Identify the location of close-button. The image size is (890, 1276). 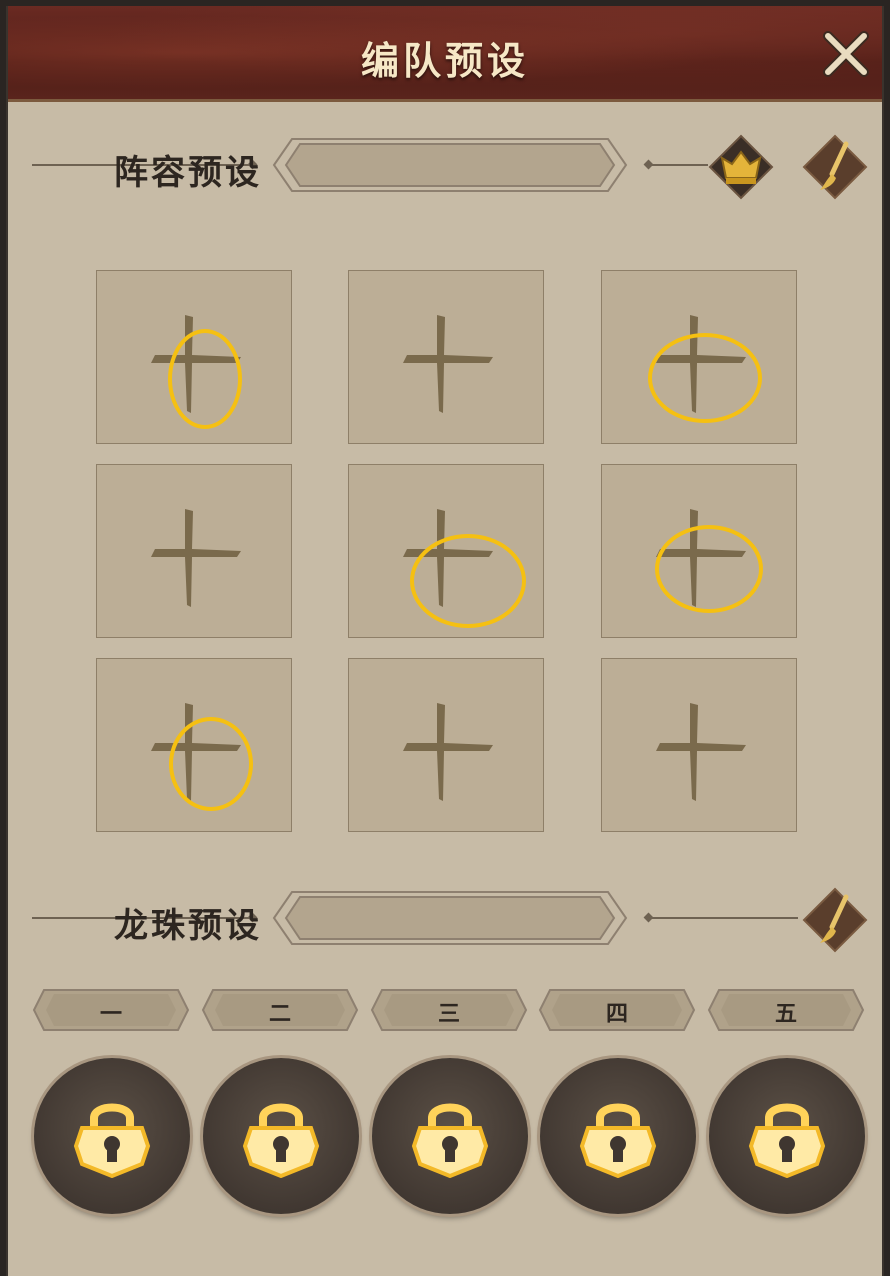
(846, 54).